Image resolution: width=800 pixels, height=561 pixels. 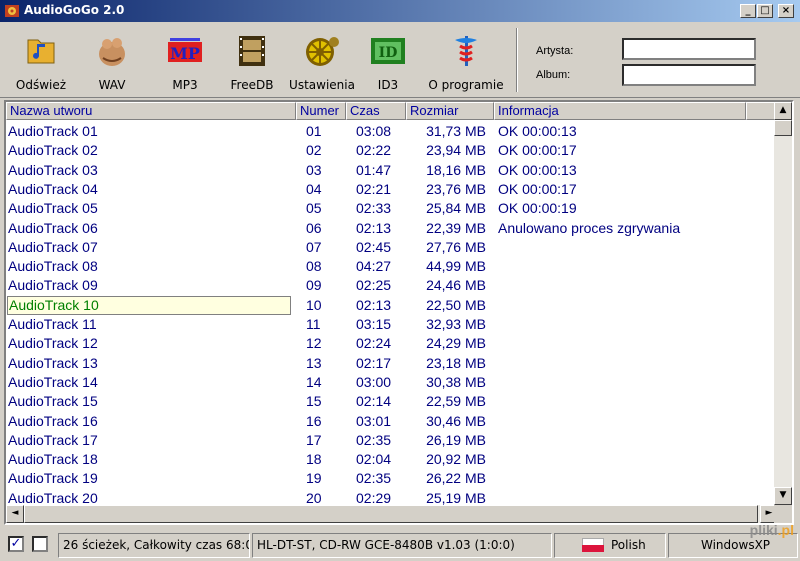 What do you see at coordinates (53, 459) in the screenshot?
I see `track-name-cell: AudioTrack 18` at bounding box center [53, 459].